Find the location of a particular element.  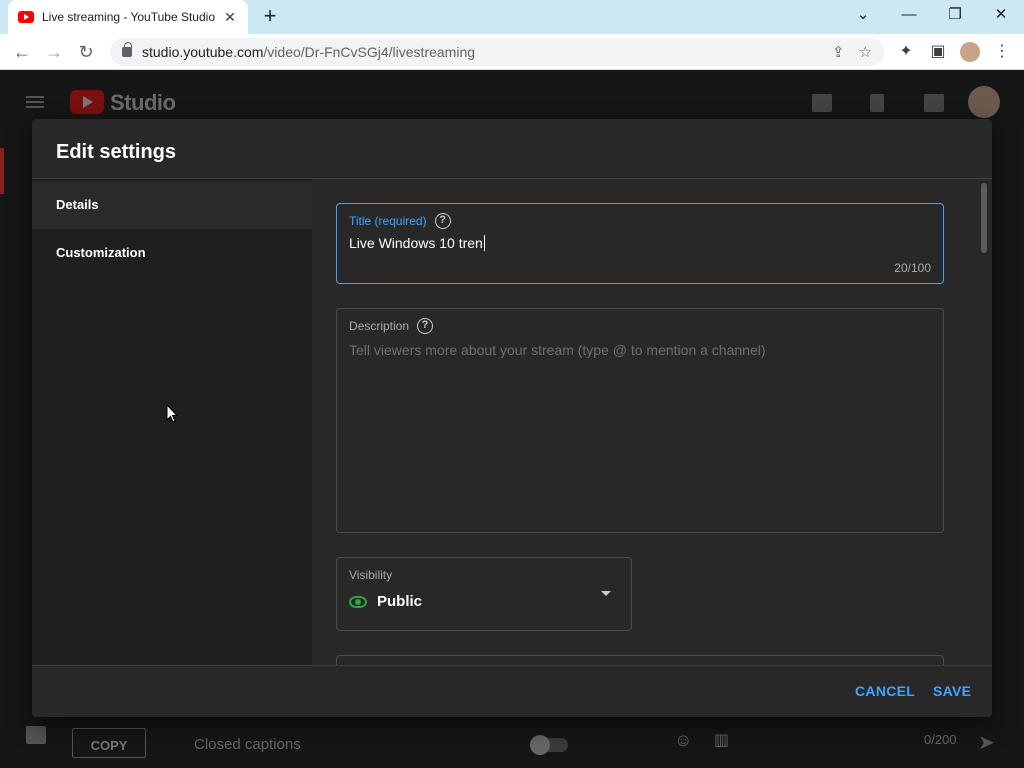

visibility-value-text: Public is located at coordinates (400, 601).